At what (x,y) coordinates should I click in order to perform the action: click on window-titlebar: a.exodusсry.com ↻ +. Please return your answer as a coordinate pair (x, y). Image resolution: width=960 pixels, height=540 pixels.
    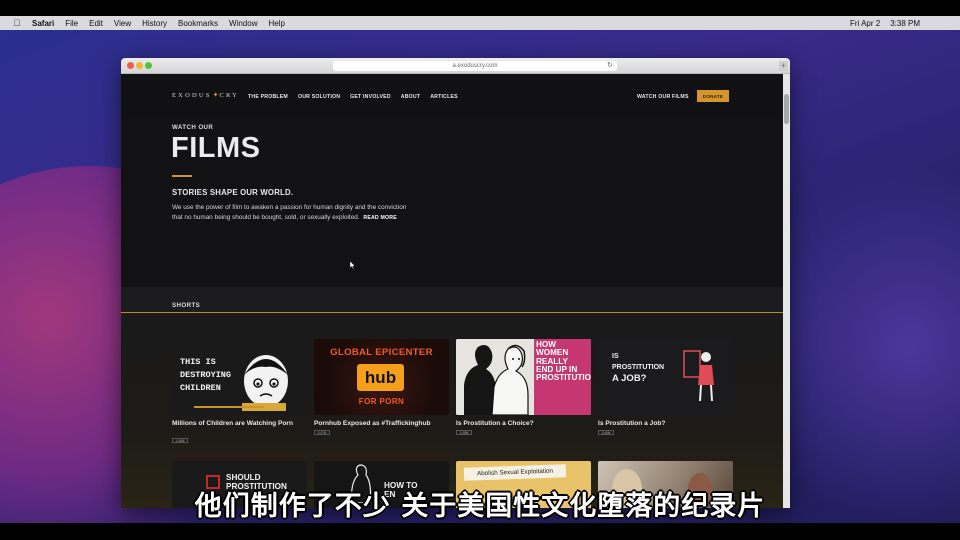
    Looking at the image, I should click on (455, 66).